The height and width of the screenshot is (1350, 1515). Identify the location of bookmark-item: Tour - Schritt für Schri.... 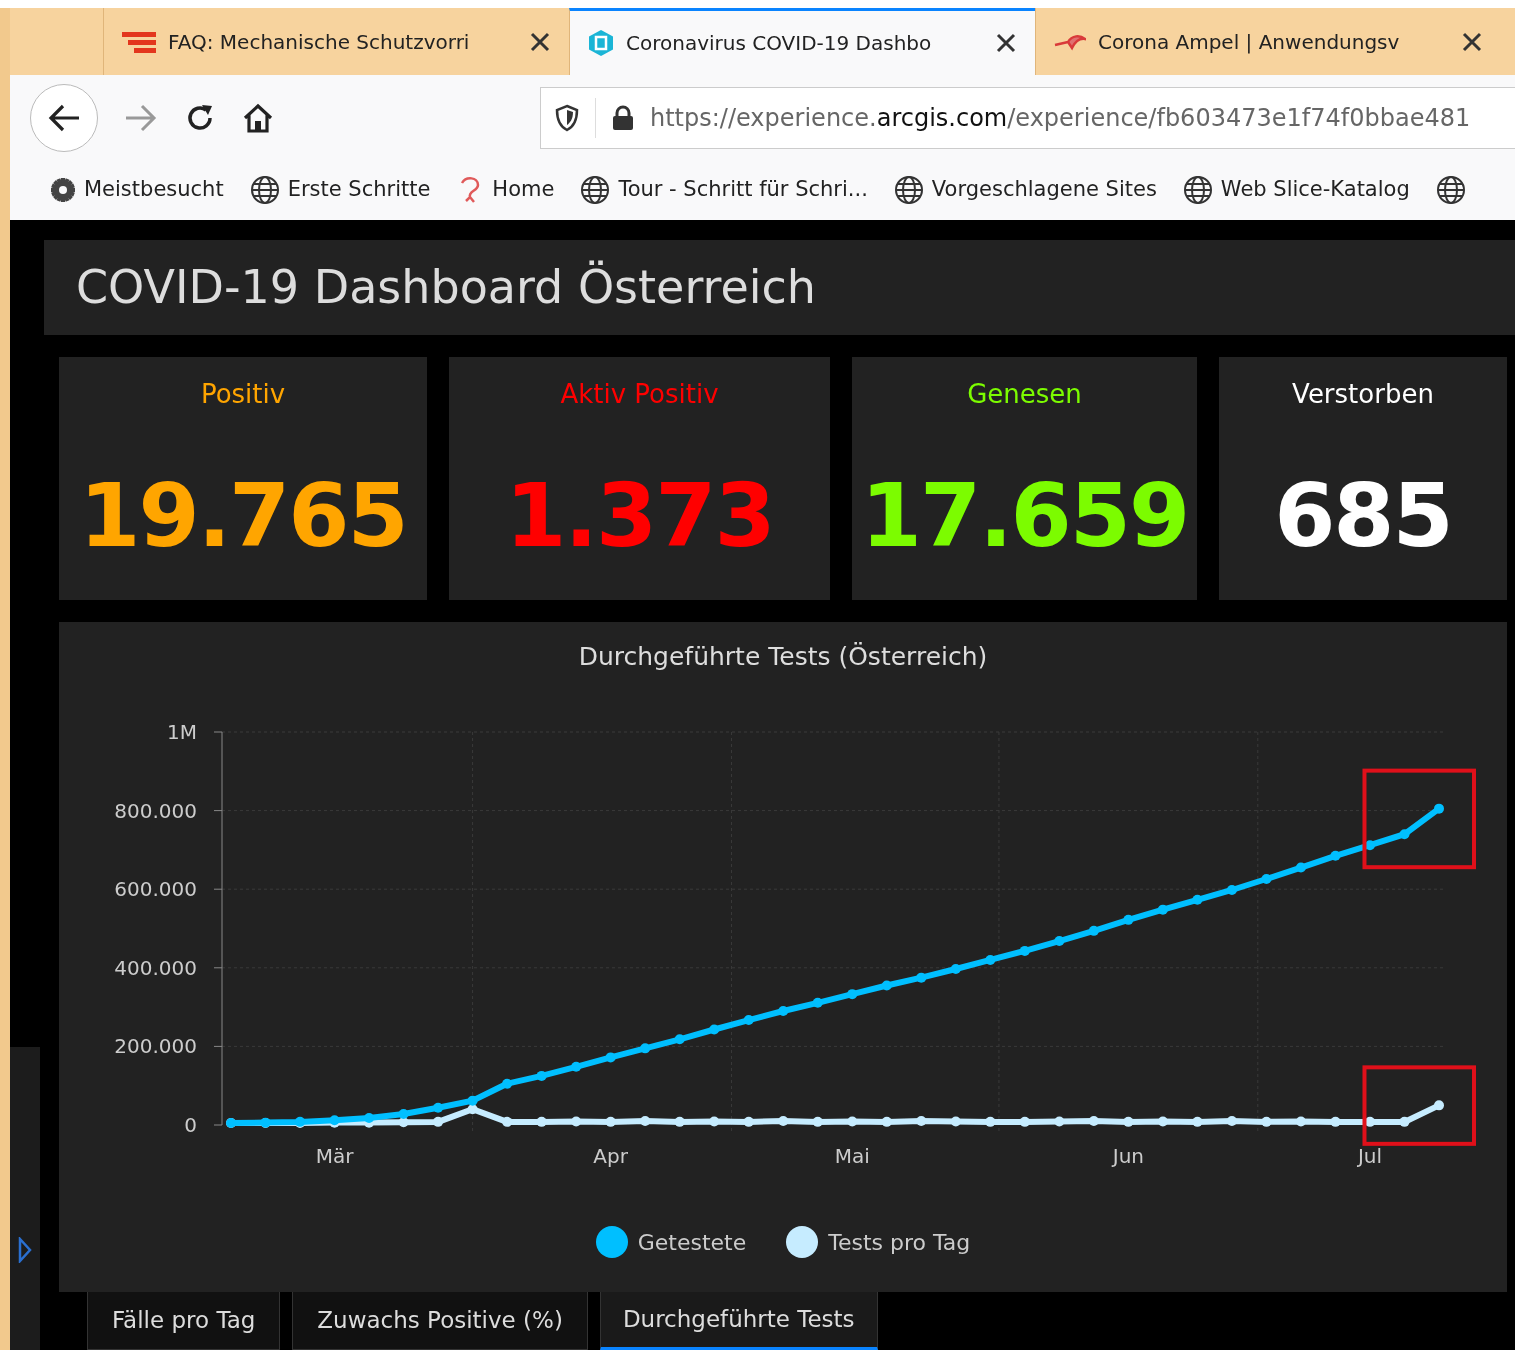
(724, 190).